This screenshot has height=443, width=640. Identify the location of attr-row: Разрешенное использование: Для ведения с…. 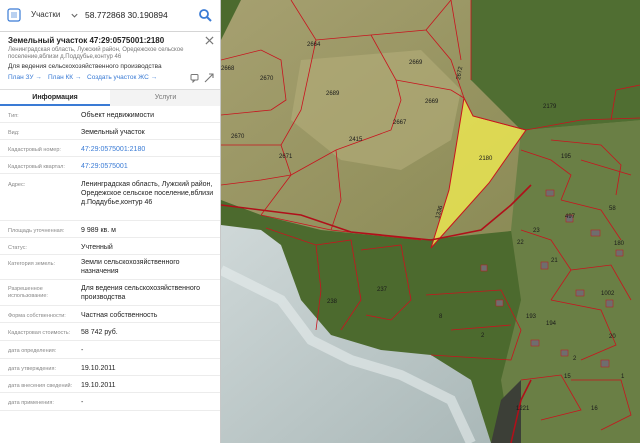
(110, 293).